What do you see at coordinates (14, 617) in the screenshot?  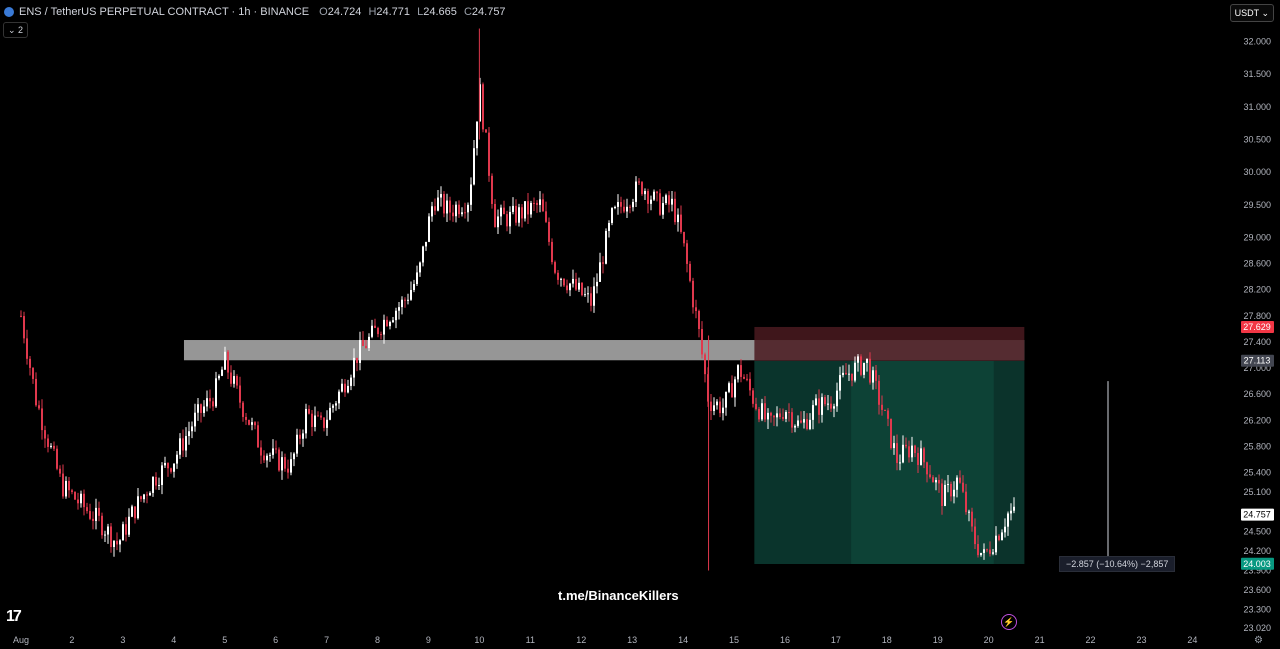 I see `tradingview-logo: 17` at bounding box center [14, 617].